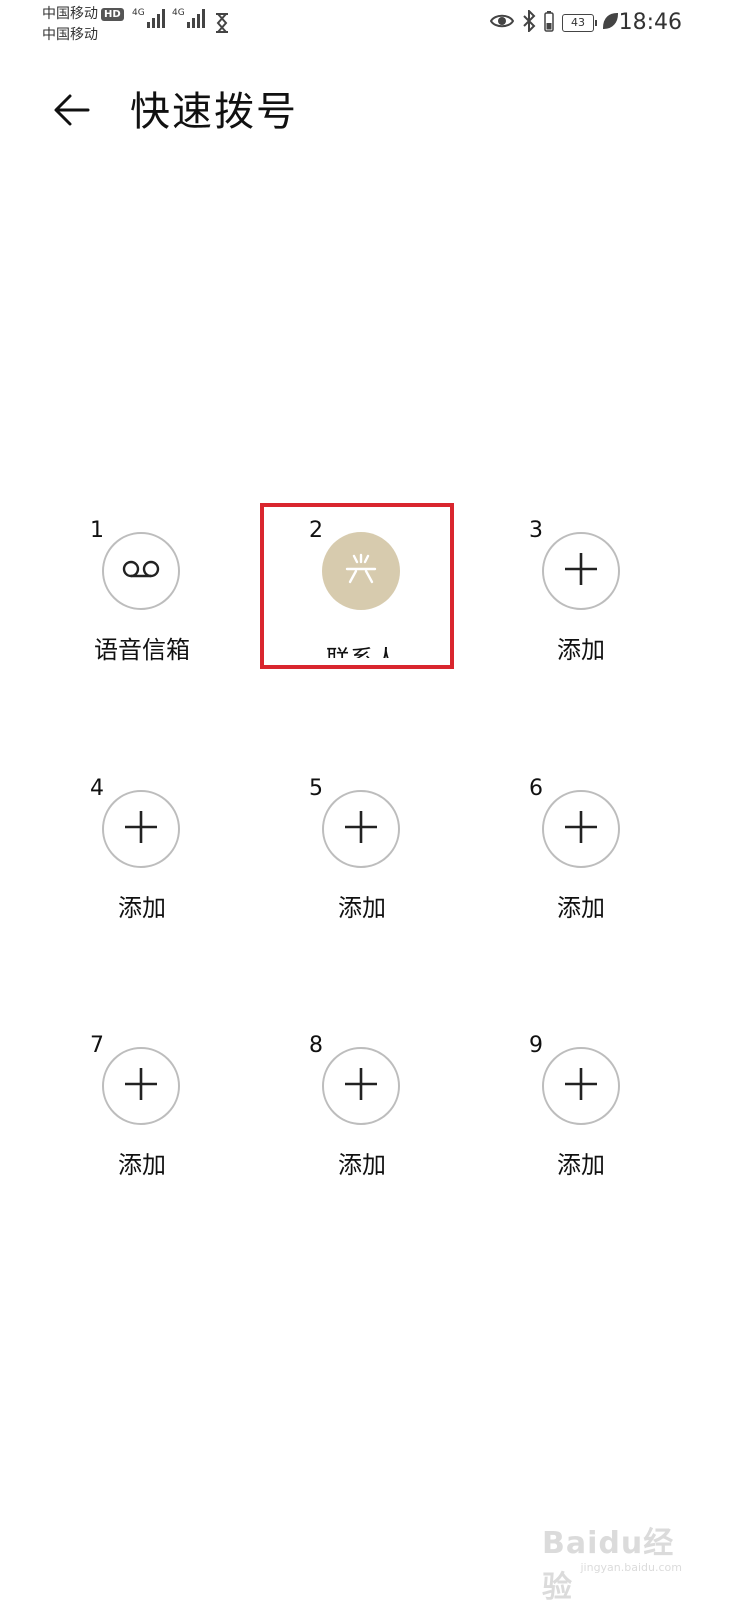 This screenshot has width=738, height=1600. I want to click on slot-number: 1, so click(97, 530).